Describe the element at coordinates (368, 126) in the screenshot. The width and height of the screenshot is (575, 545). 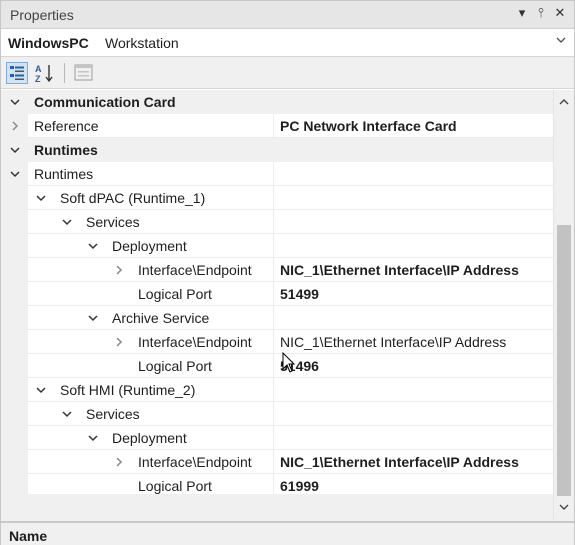
I see `property-value: PC Network Interface Card` at that location.